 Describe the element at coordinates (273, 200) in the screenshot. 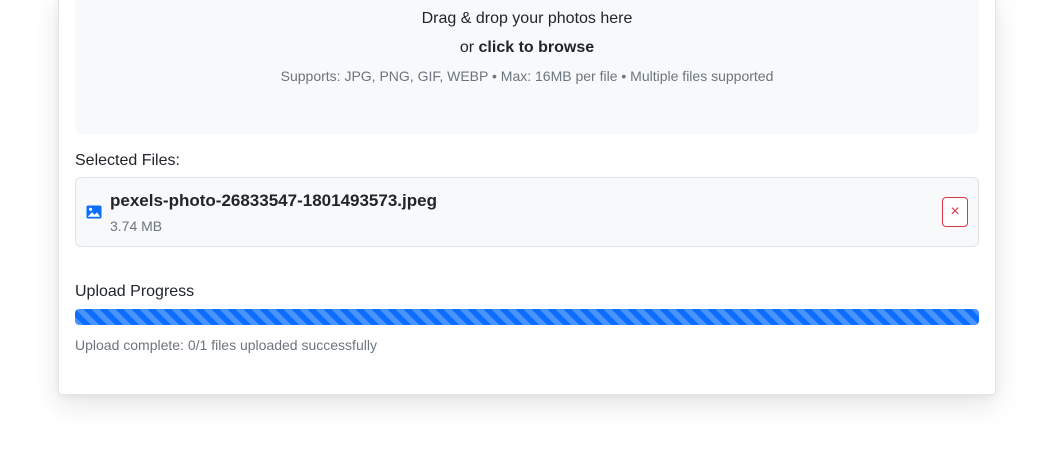

I see `file-name: pexels-photo-26833547-1801493573.jpeg` at that location.